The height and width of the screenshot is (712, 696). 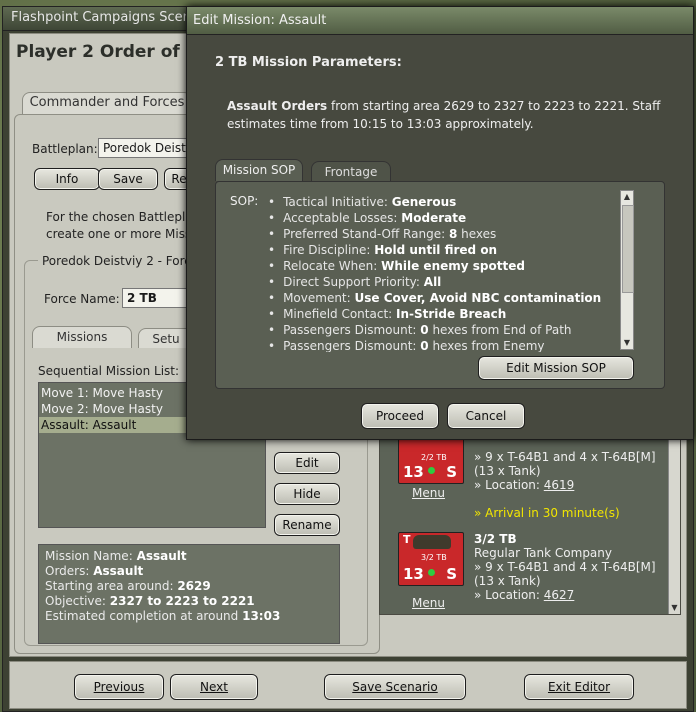 What do you see at coordinates (332, 266) in the screenshot?
I see `sop-item-label: Relocate When:` at bounding box center [332, 266].